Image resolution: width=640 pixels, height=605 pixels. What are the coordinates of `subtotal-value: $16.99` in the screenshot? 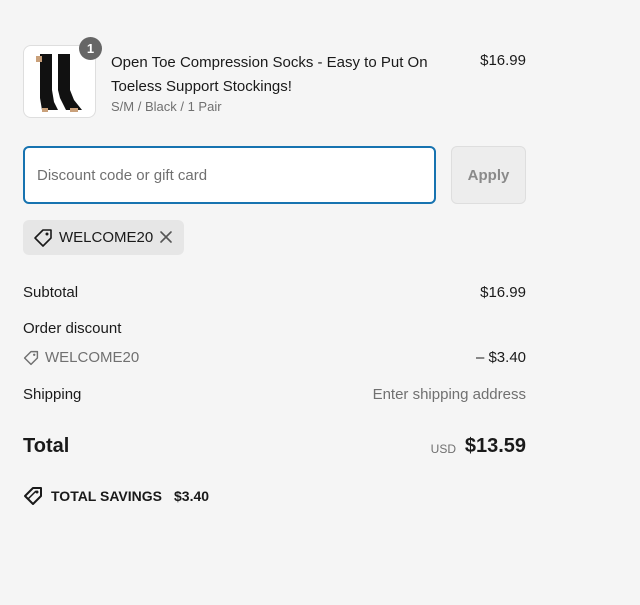 It's located at (503, 292).